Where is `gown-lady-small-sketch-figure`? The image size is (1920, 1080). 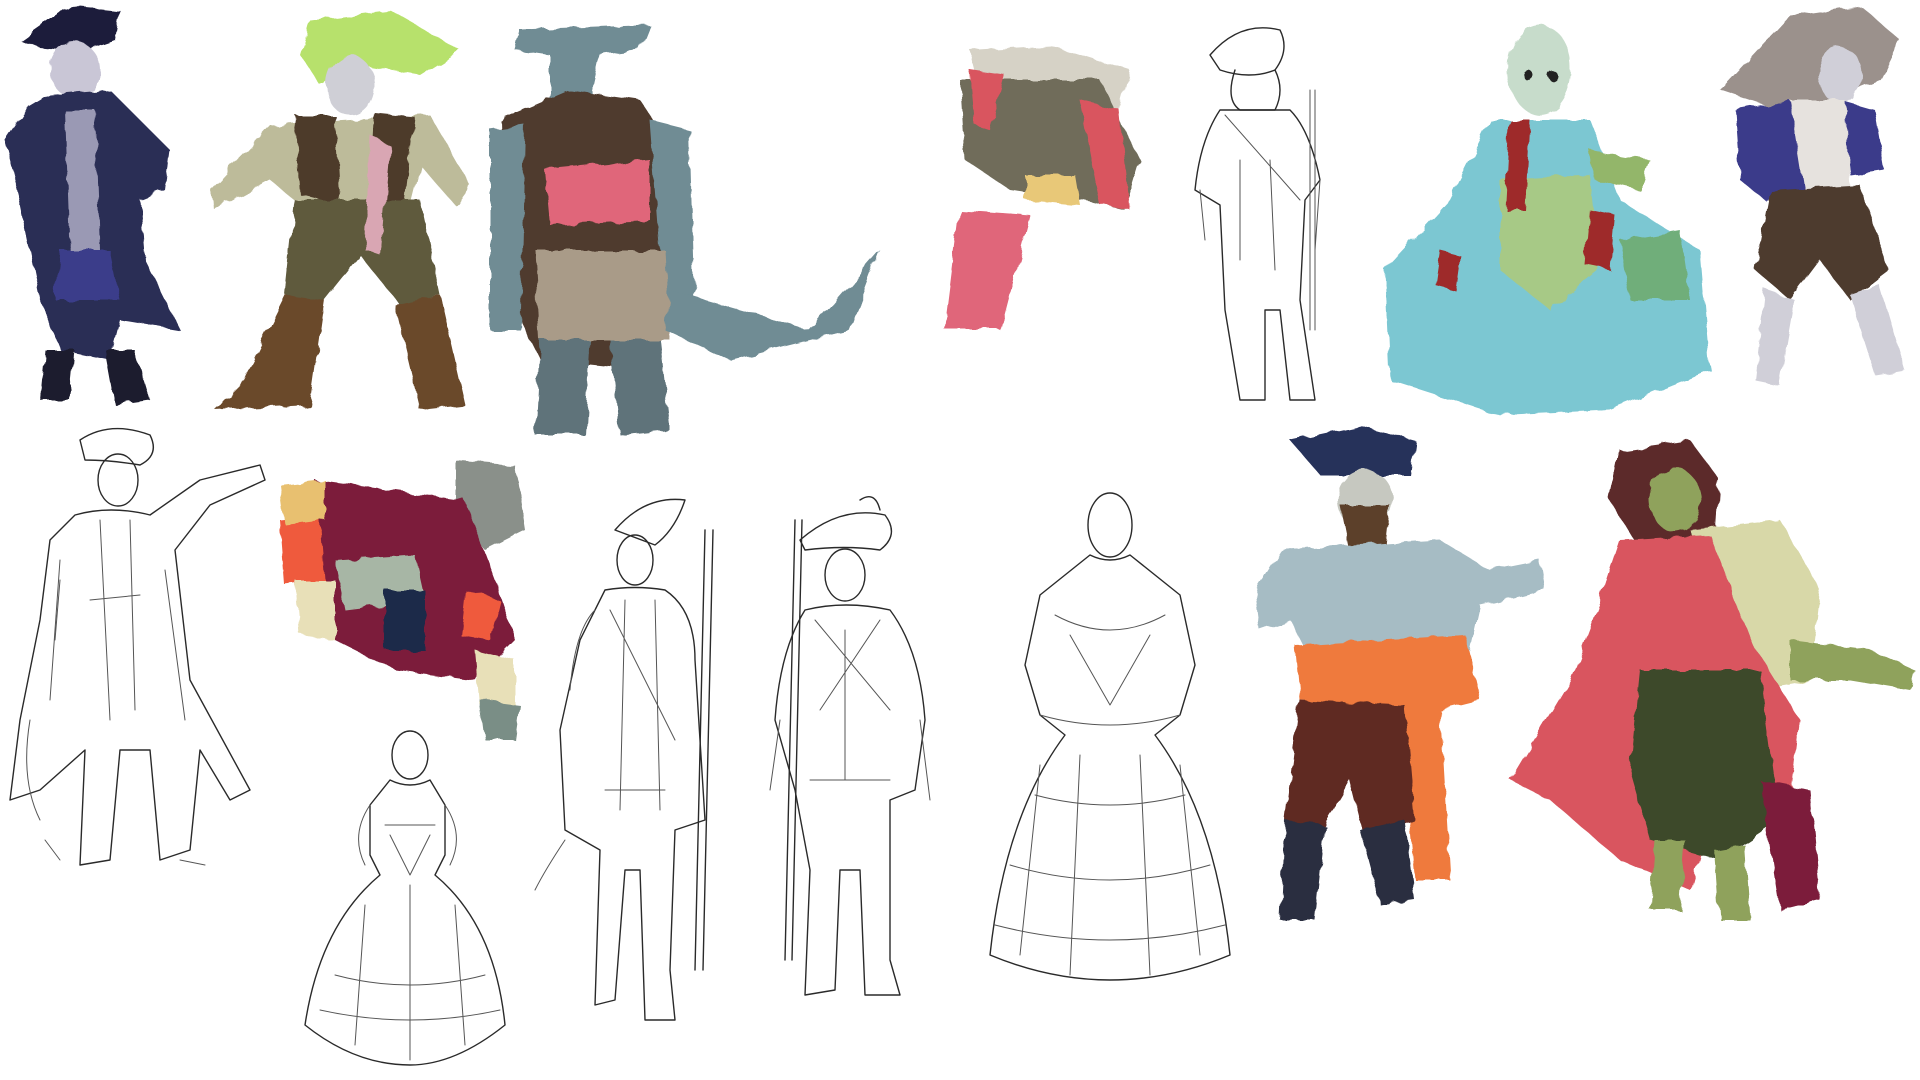 gown-lady-small-sketch-figure is located at coordinates (410, 897).